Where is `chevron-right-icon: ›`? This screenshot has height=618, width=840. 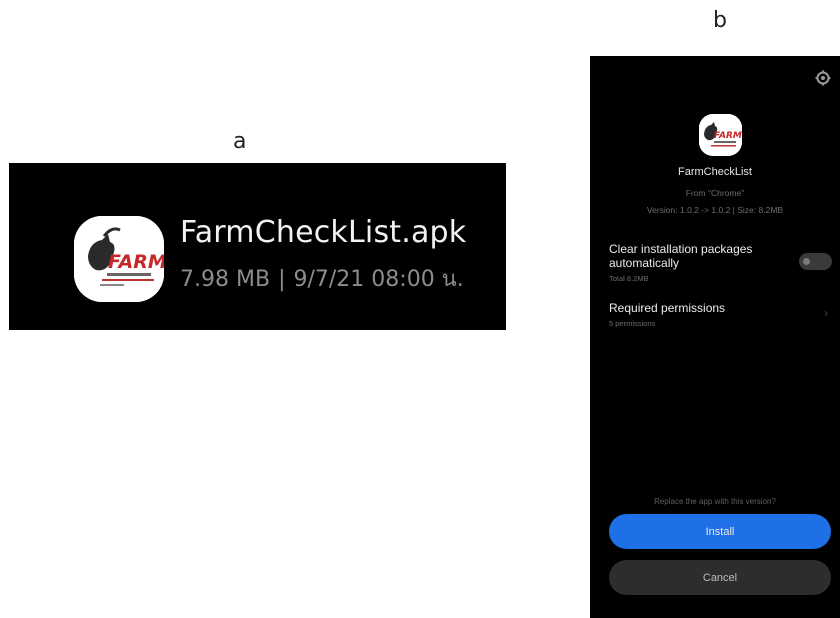 chevron-right-icon: › is located at coordinates (826, 313).